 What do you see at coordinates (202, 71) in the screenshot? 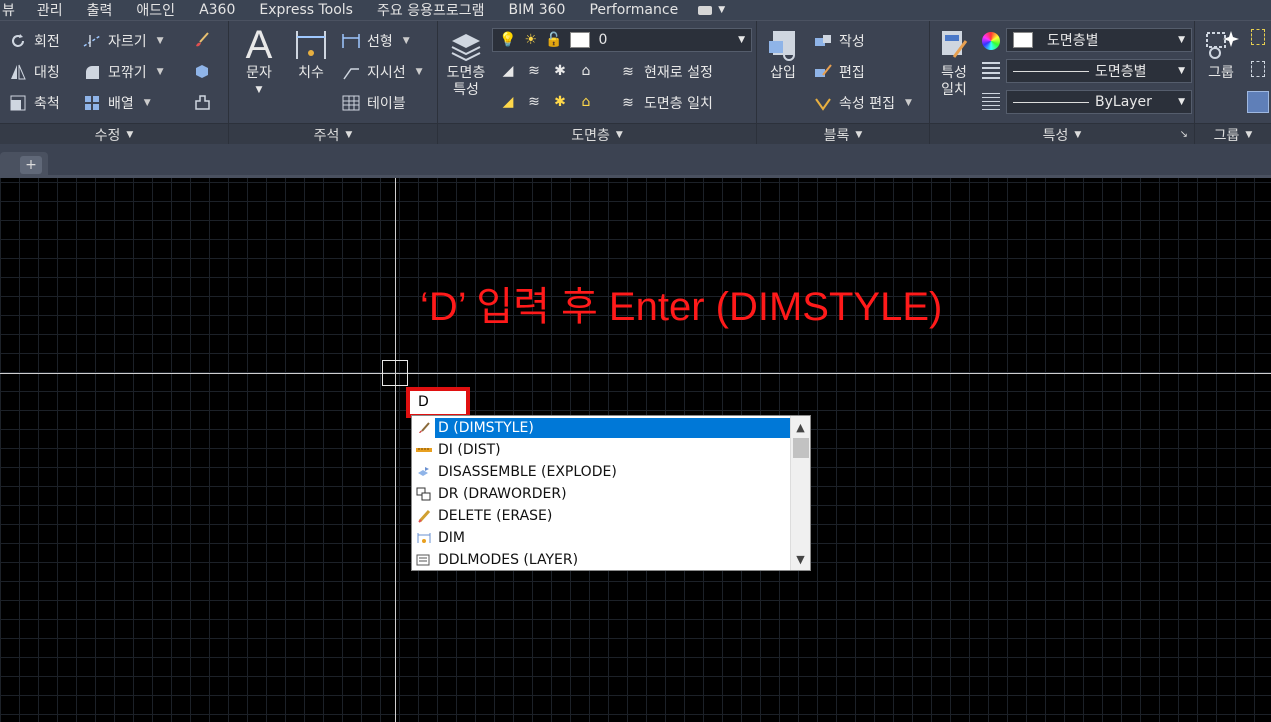
I see `blocks-button` at bounding box center [202, 71].